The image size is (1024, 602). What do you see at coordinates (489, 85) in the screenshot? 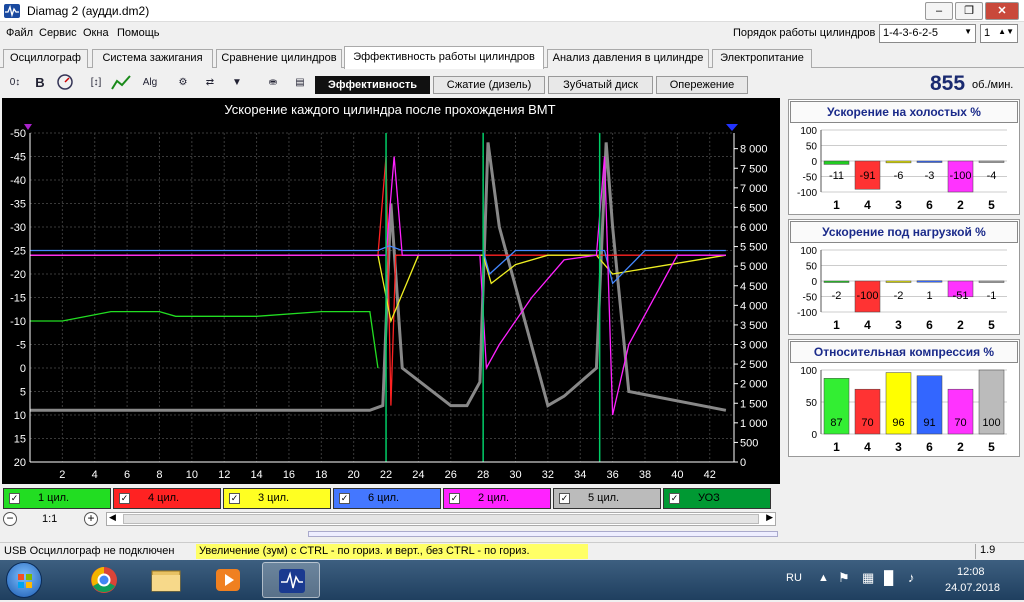
I see `subtab-diesel-compression: Сжатие (дизель)` at bounding box center [489, 85].